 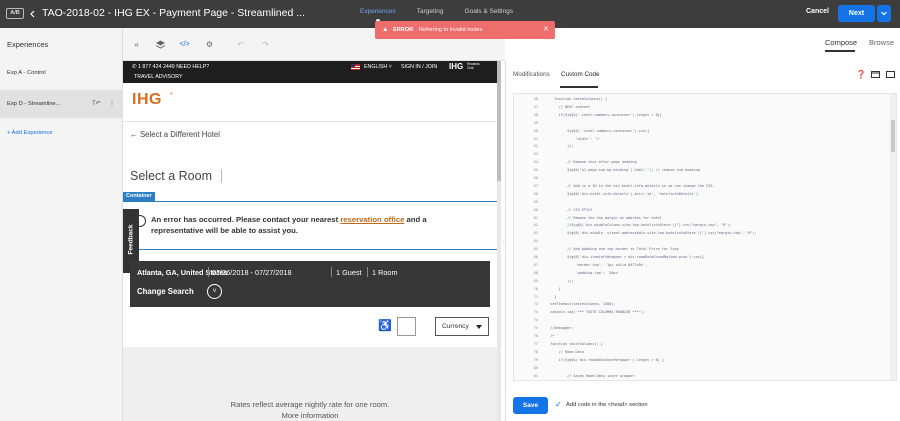 What do you see at coordinates (28, 44) in the screenshot?
I see `experiences-heading: Experiences` at bounding box center [28, 44].